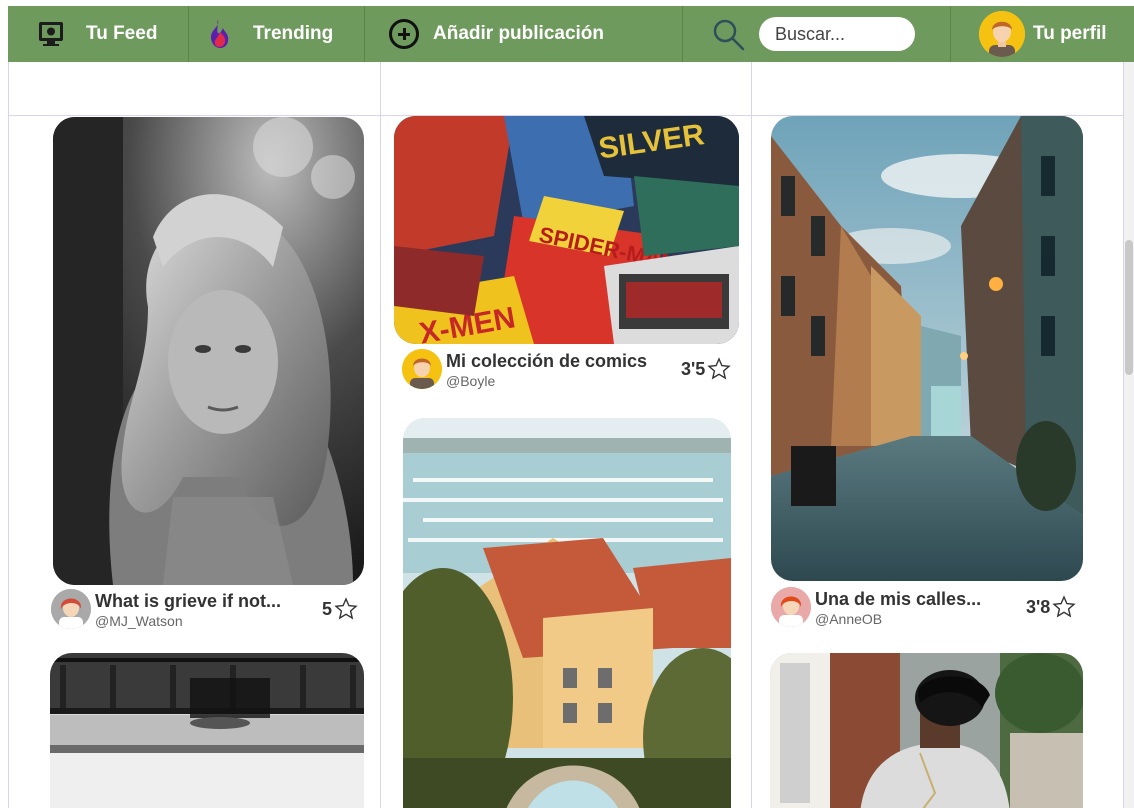 The height and width of the screenshot is (808, 1134). I want to click on post-image-harbor, so click(567, 613).